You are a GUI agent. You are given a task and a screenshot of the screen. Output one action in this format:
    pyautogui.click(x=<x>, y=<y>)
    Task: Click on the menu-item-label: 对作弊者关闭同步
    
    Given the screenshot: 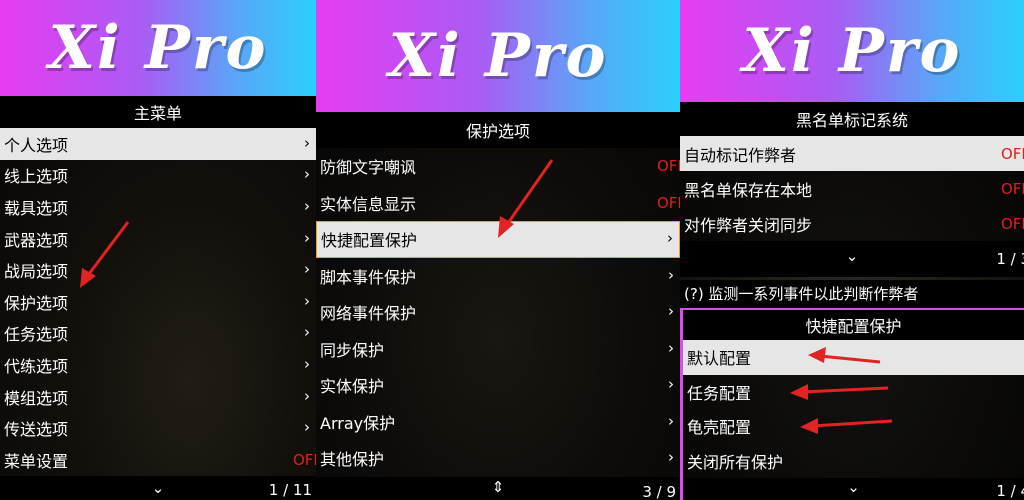 What is the action you would take?
    pyautogui.click(x=748, y=225)
    